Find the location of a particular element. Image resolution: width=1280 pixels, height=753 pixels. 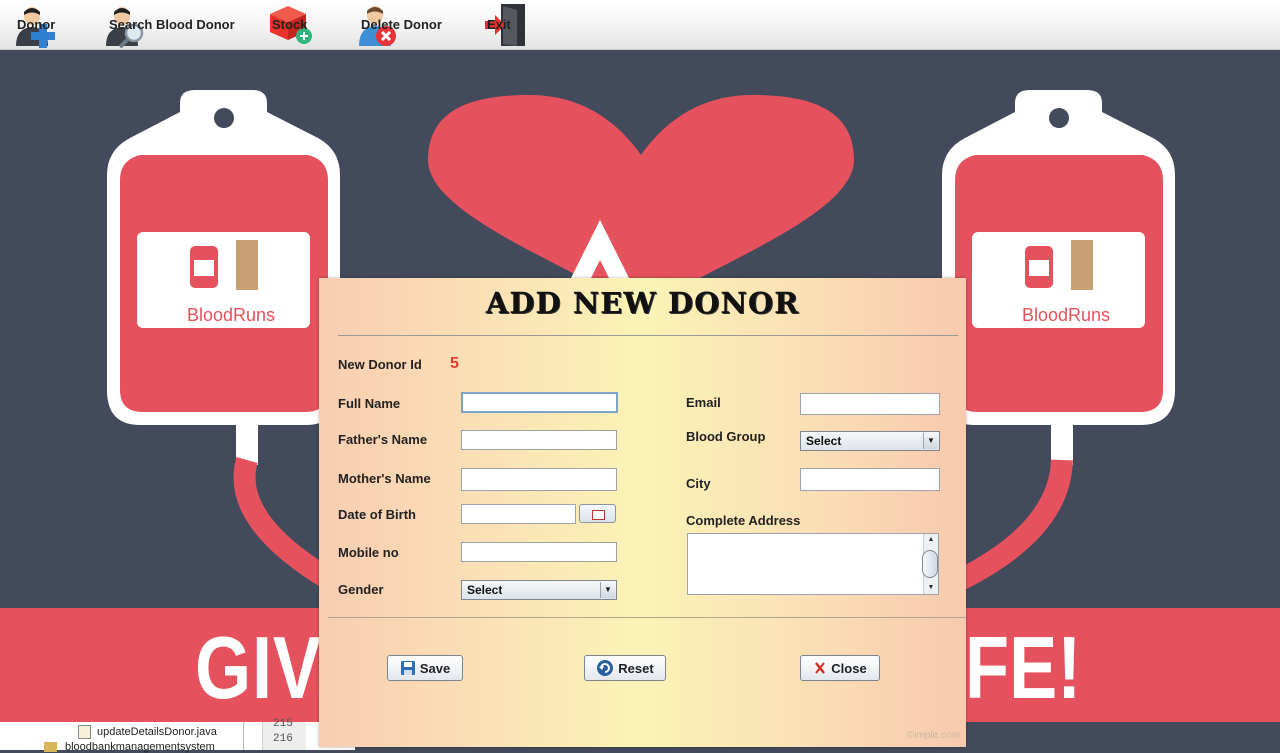

line-number-gutter: 215 216 is located at coordinates (284, 734).